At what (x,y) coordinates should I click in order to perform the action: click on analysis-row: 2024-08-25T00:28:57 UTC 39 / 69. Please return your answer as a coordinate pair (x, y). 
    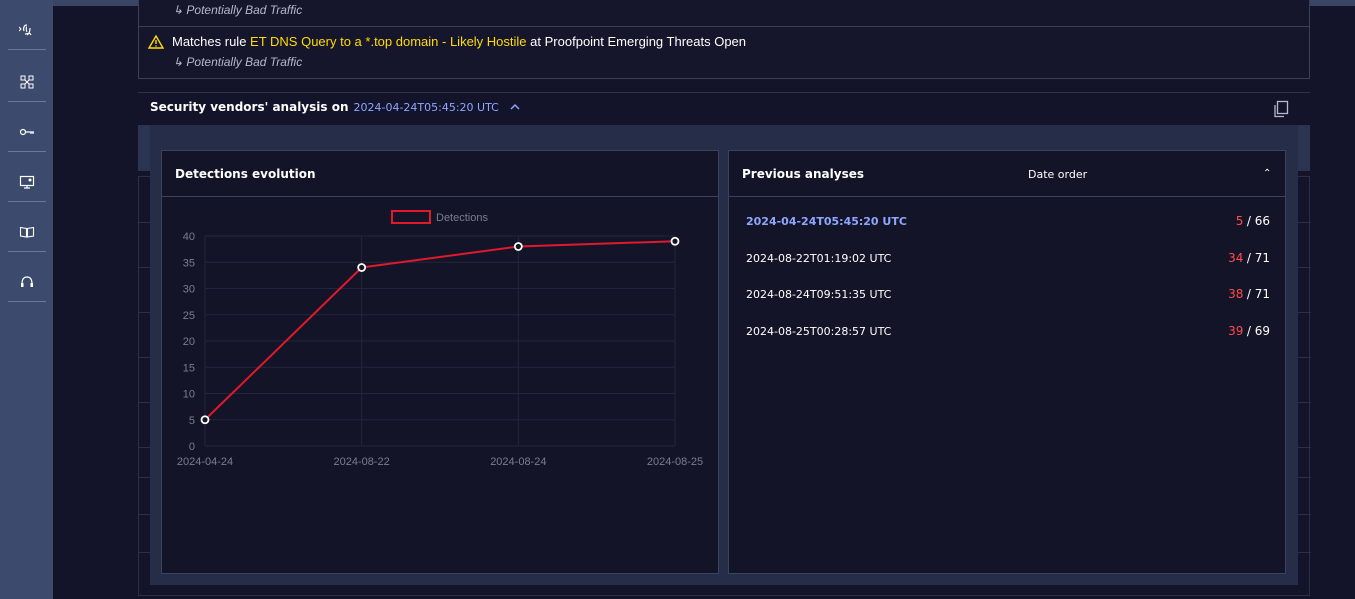
    Looking at the image, I should click on (1008, 331).